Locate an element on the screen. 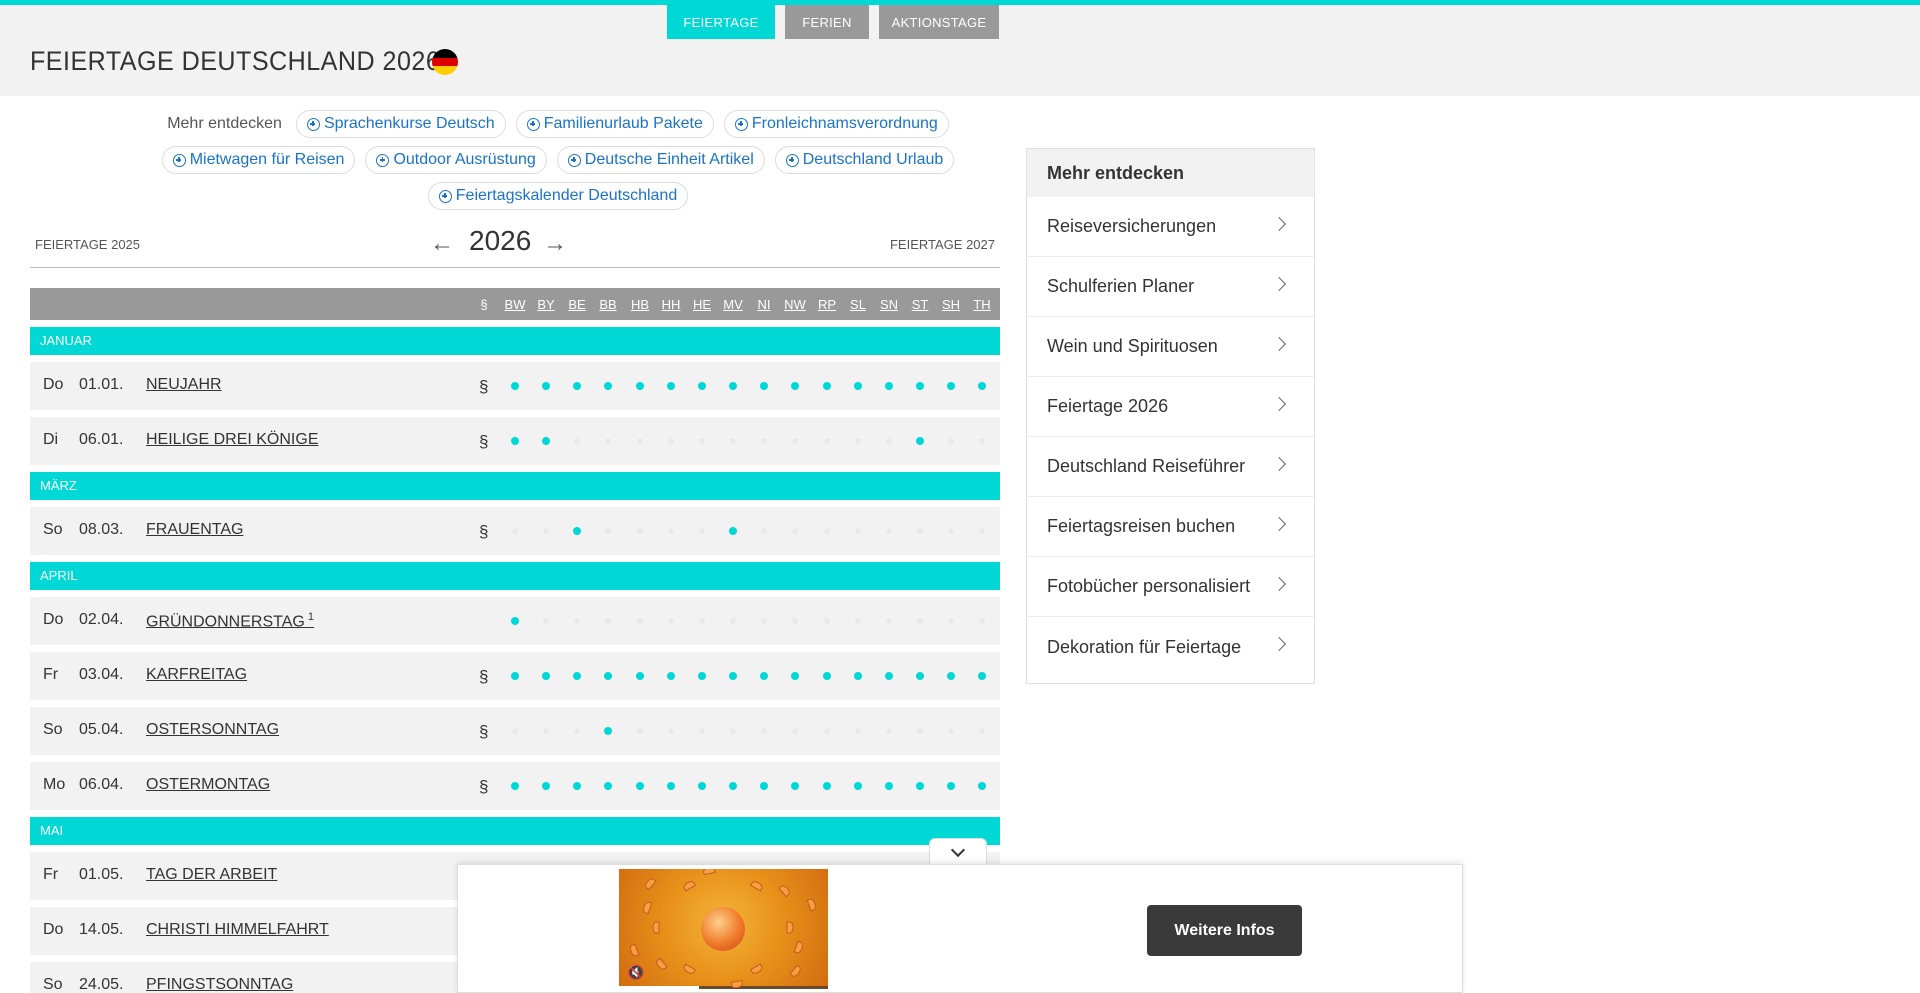  column-header-nw: NW is located at coordinates (795, 304).